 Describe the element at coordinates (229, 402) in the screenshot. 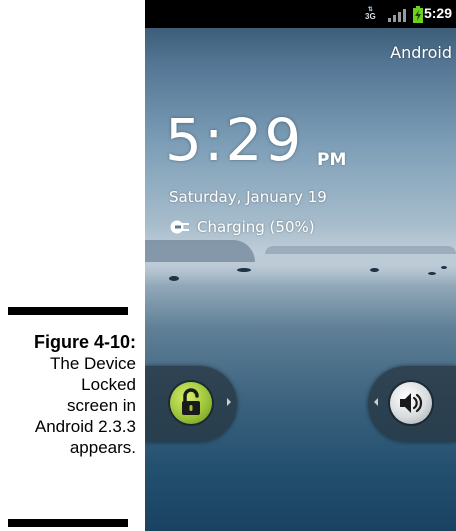

I see `unlock-arrow-icon` at that location.